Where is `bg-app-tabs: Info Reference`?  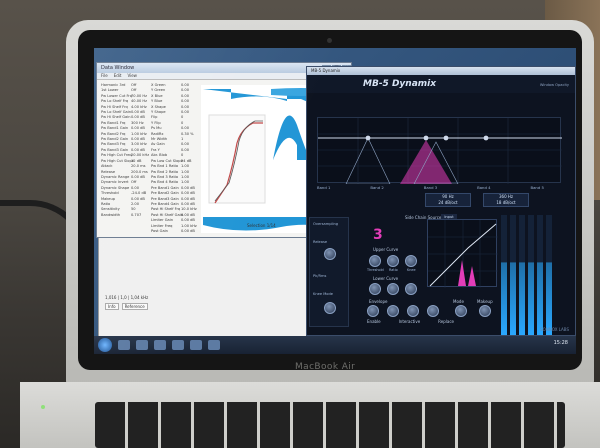 bg-app-tabs: Info Reference is located at coordinates (126, 306).